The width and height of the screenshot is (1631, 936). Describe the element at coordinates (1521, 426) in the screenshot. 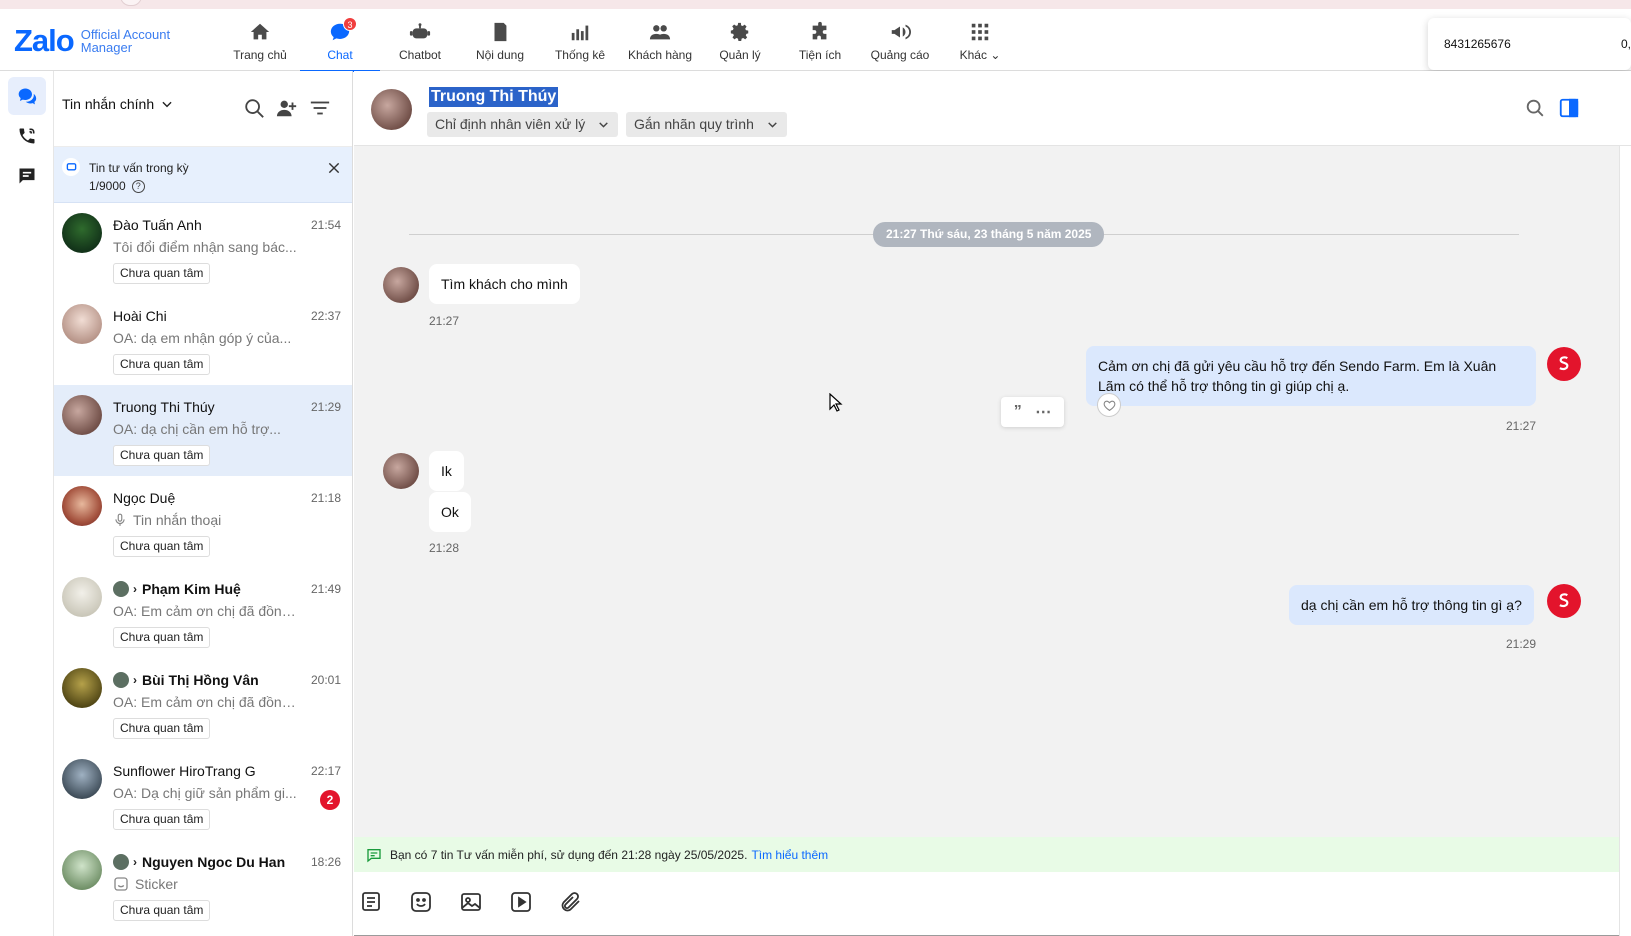

I see `message-time: 21:27` at that location.